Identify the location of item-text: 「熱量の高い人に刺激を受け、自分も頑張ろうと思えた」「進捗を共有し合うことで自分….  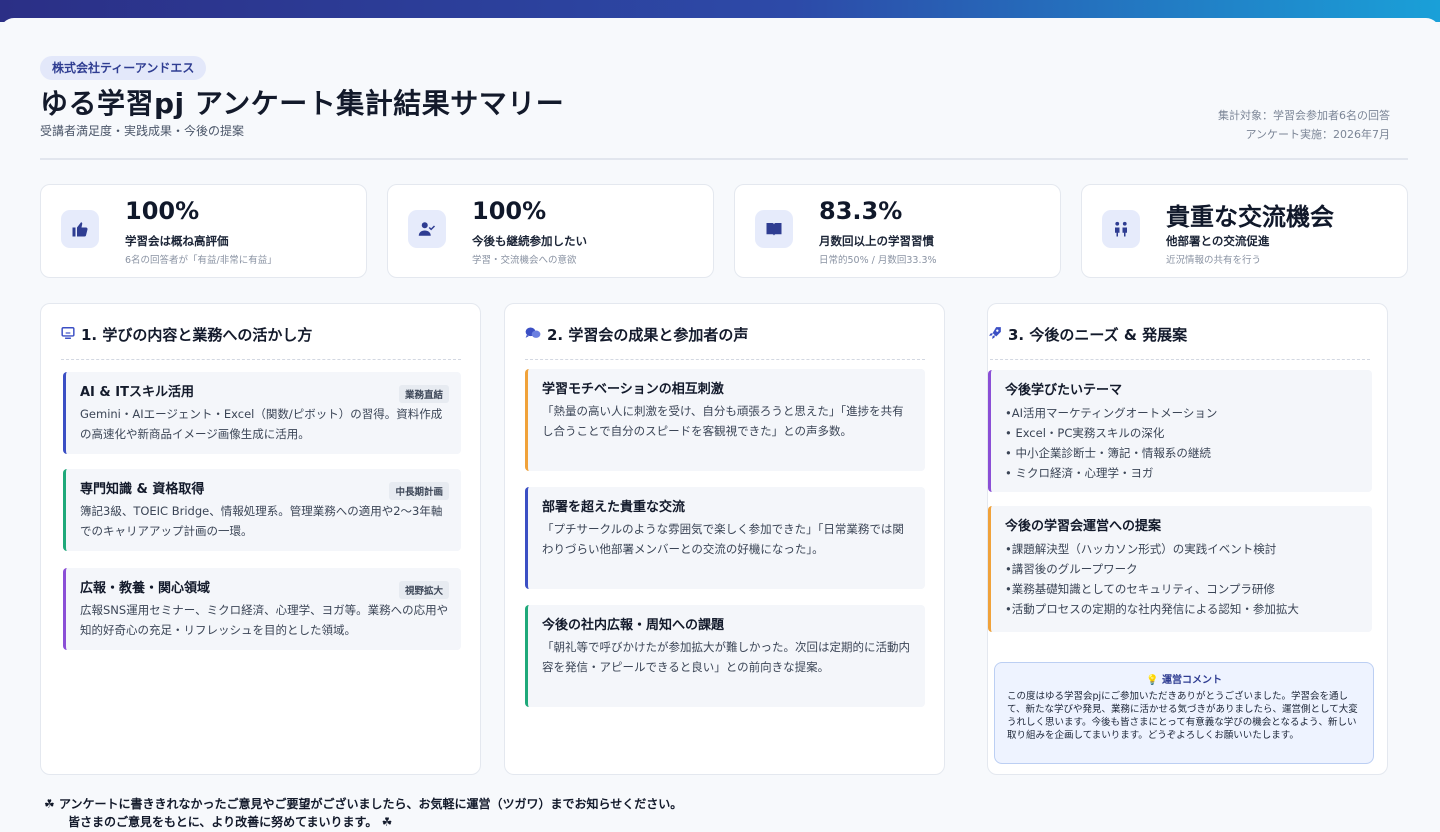
(723, 421).